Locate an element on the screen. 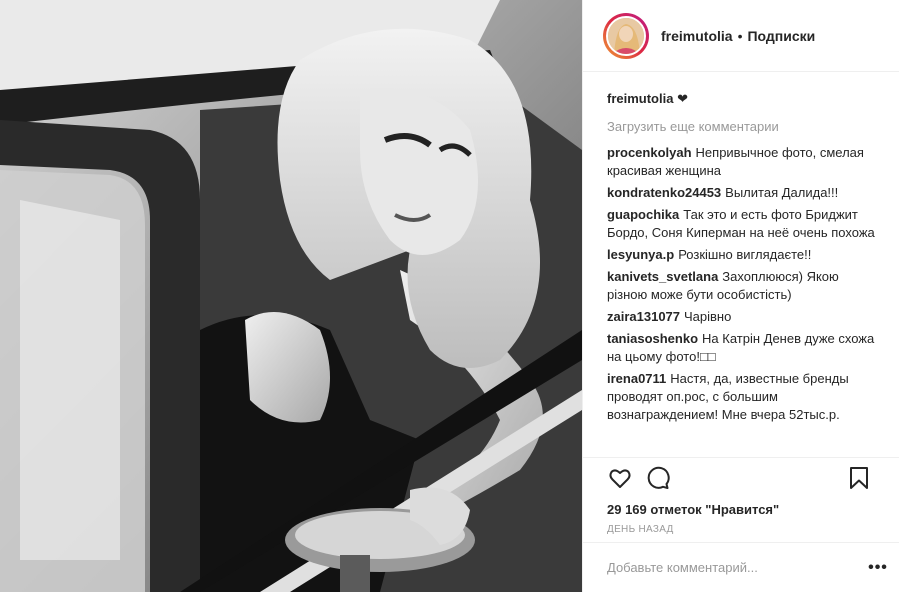 This screenshot has width=899, height=592. comment-item: kondratenko24453 Вылитая Далида!!! is located at coordinates (741, 193).